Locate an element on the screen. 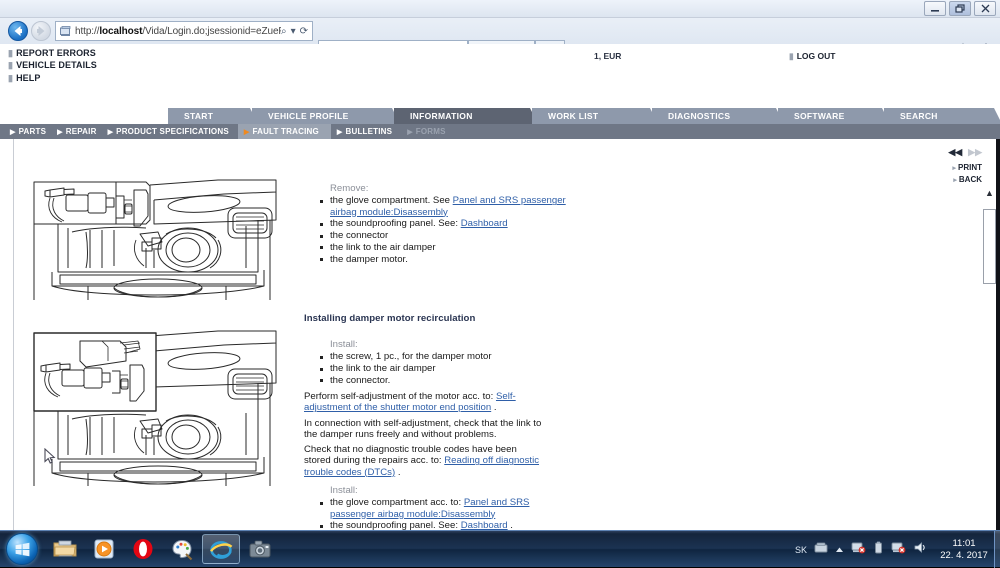 The image size is (1000, 568). menu-item-help: ▮ HELP is located at coordinates (52, 78).